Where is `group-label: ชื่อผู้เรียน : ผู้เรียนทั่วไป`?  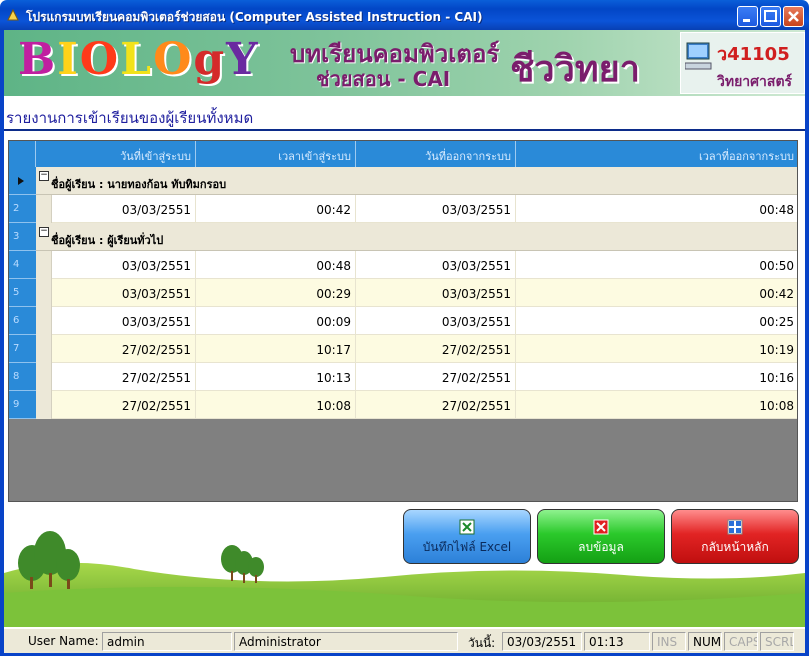
group-label: ชื่อผู้เรียน : ผู้เรียนทั่วไป is located at coordinates (107, 240).